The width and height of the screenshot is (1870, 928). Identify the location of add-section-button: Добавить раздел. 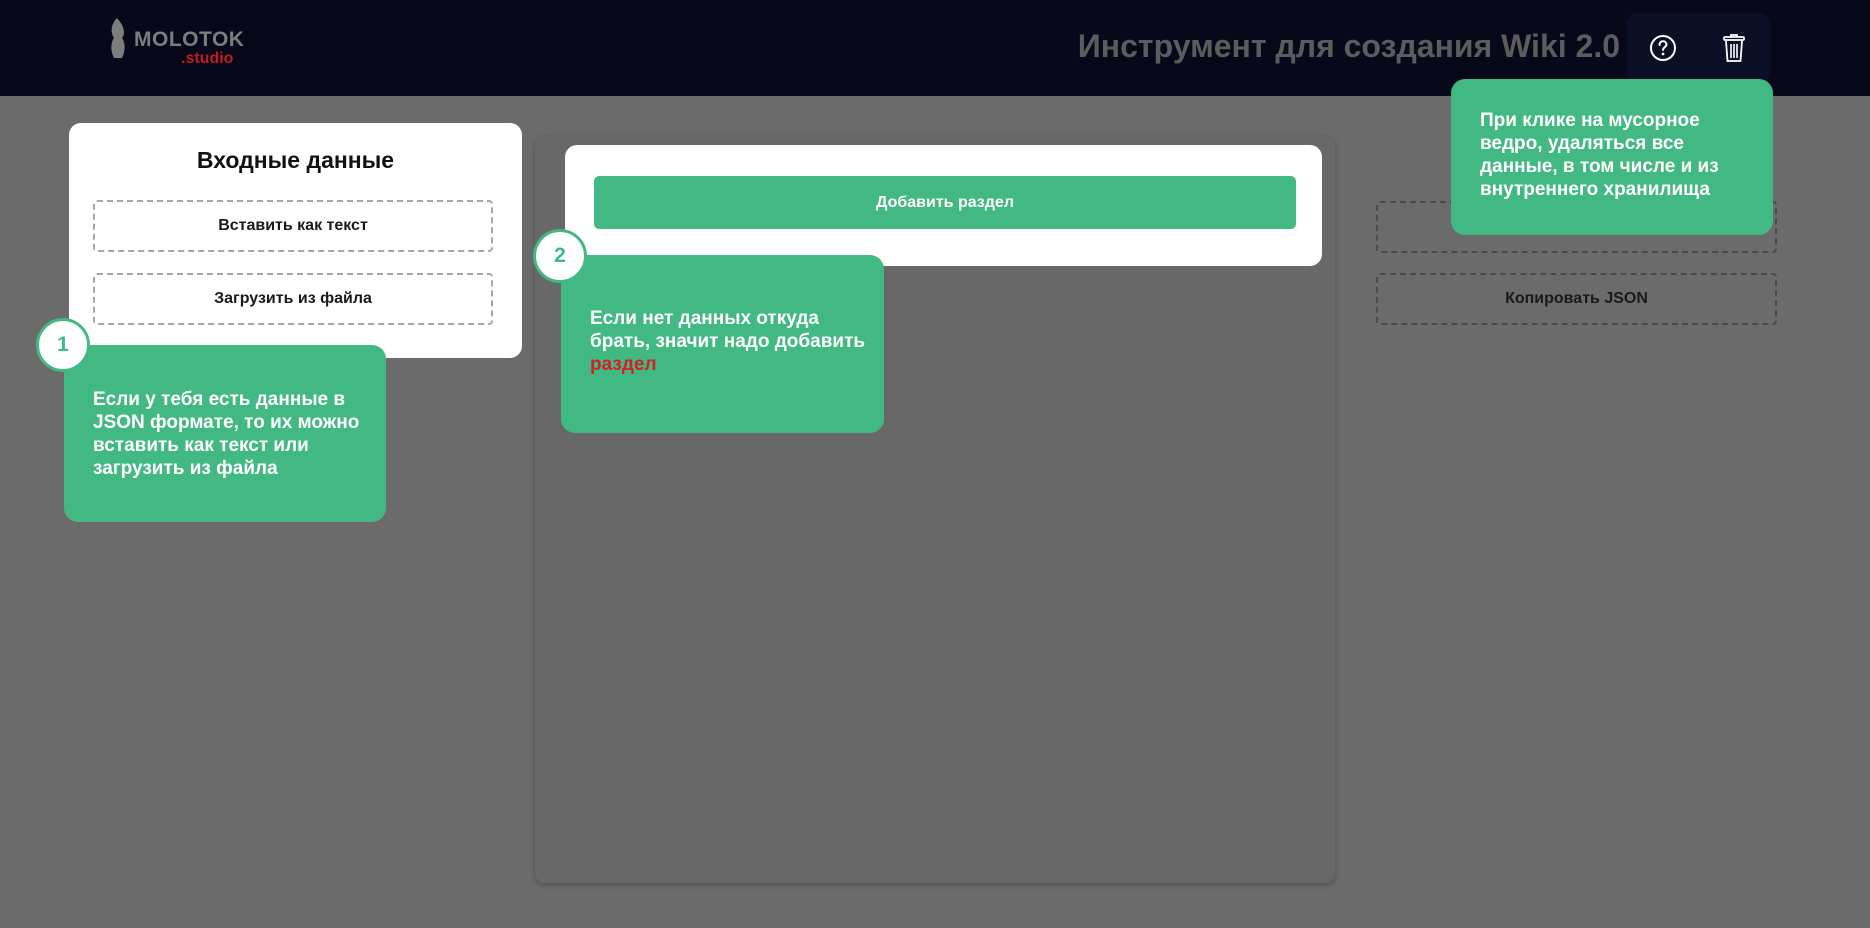
(945, 202).